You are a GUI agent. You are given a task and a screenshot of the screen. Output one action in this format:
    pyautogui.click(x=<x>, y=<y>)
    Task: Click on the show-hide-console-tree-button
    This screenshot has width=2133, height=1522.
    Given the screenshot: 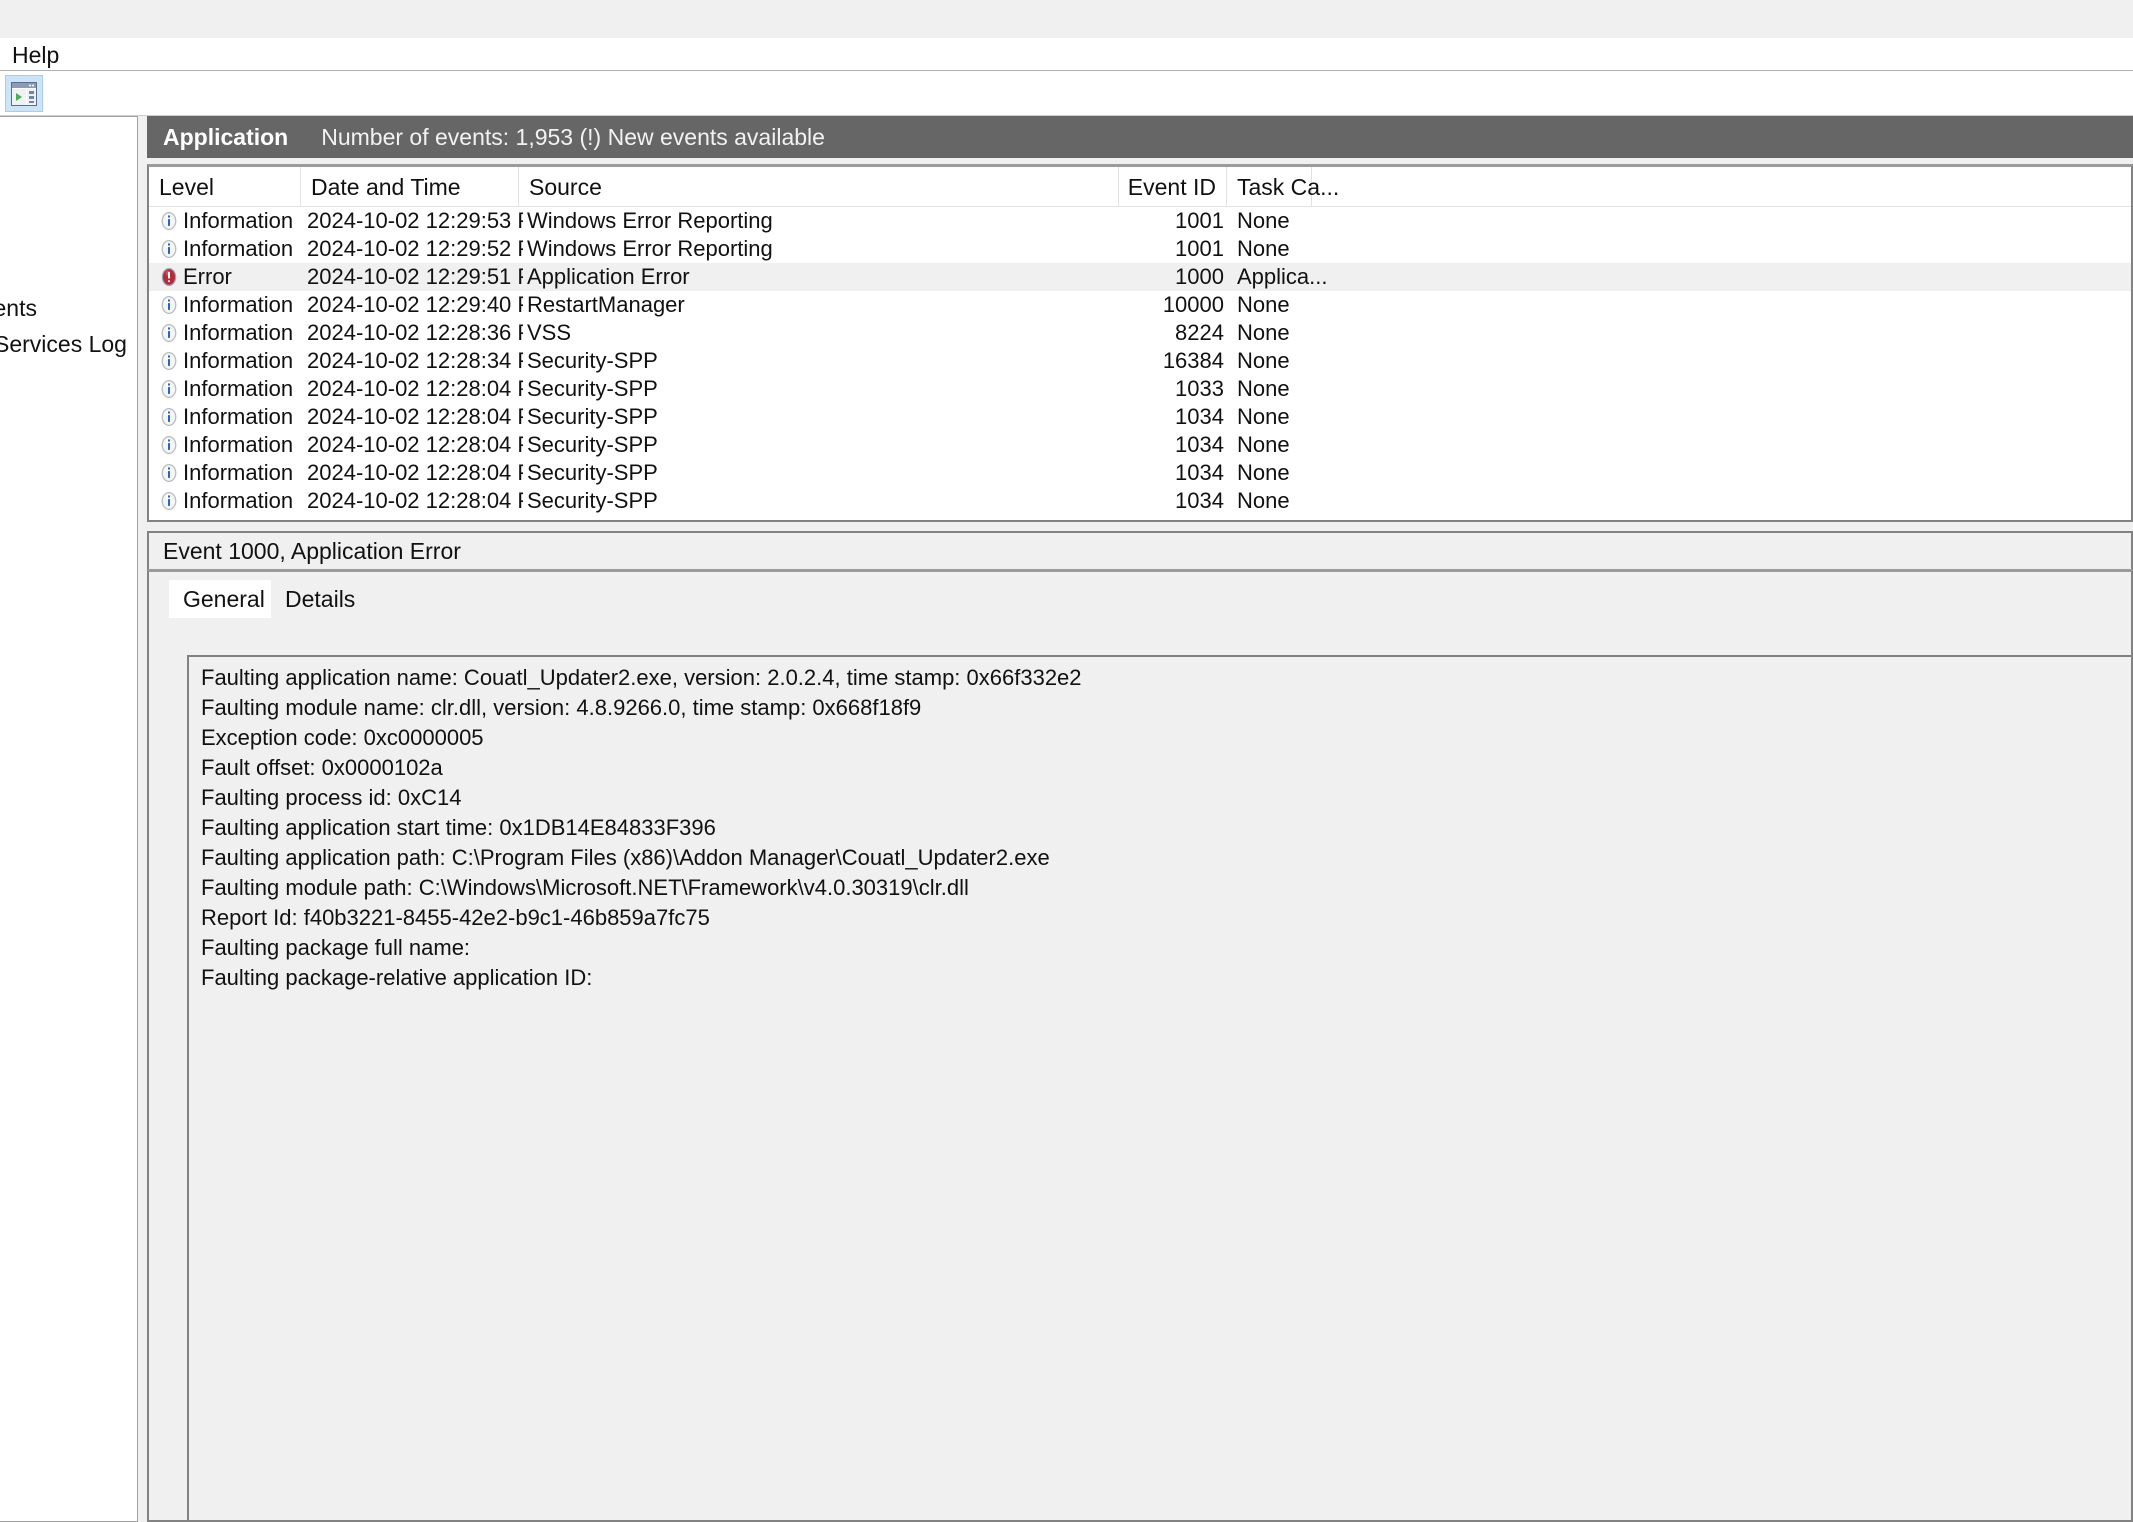 What is the action you would take?
    pyautogui.click(x=24, y=93)
    